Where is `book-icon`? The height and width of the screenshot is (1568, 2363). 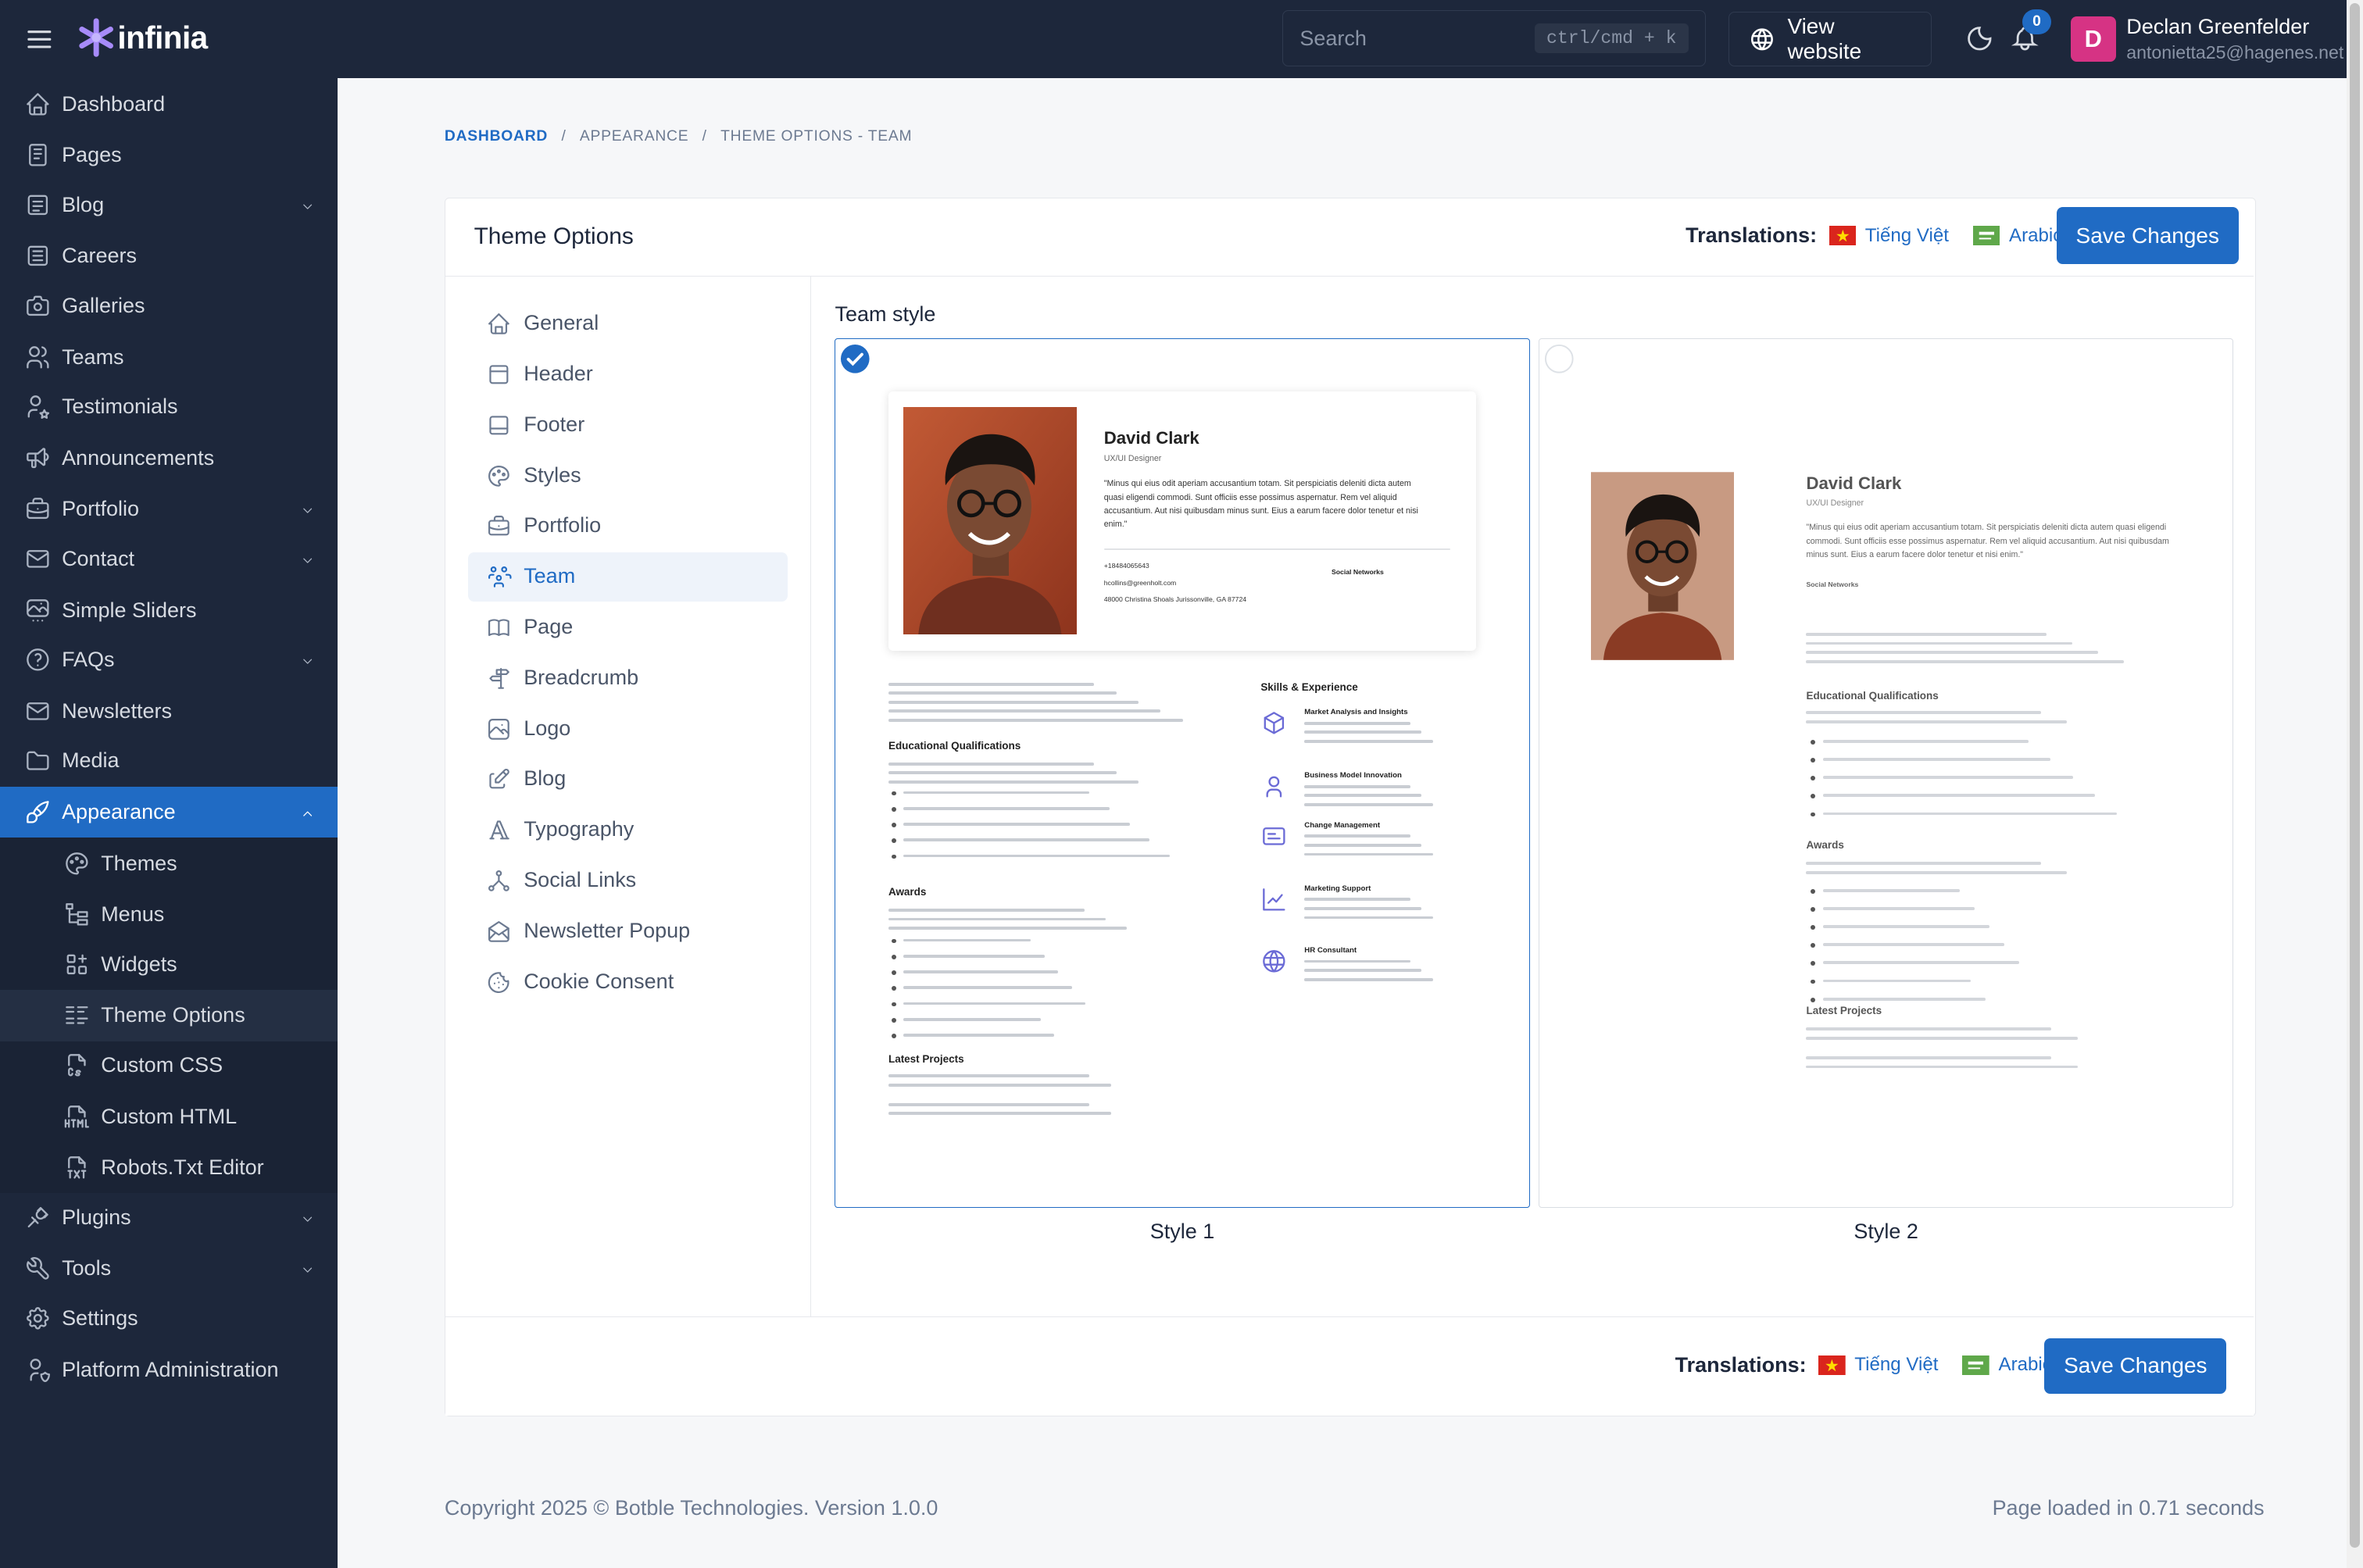
book-icon is located at coordinates (499, 628).